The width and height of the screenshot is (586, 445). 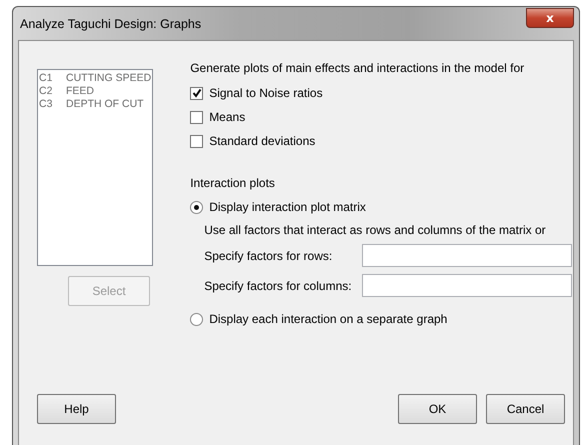 I want to click on checkbox-label: Standard deviations, so click(x=262, y=141).